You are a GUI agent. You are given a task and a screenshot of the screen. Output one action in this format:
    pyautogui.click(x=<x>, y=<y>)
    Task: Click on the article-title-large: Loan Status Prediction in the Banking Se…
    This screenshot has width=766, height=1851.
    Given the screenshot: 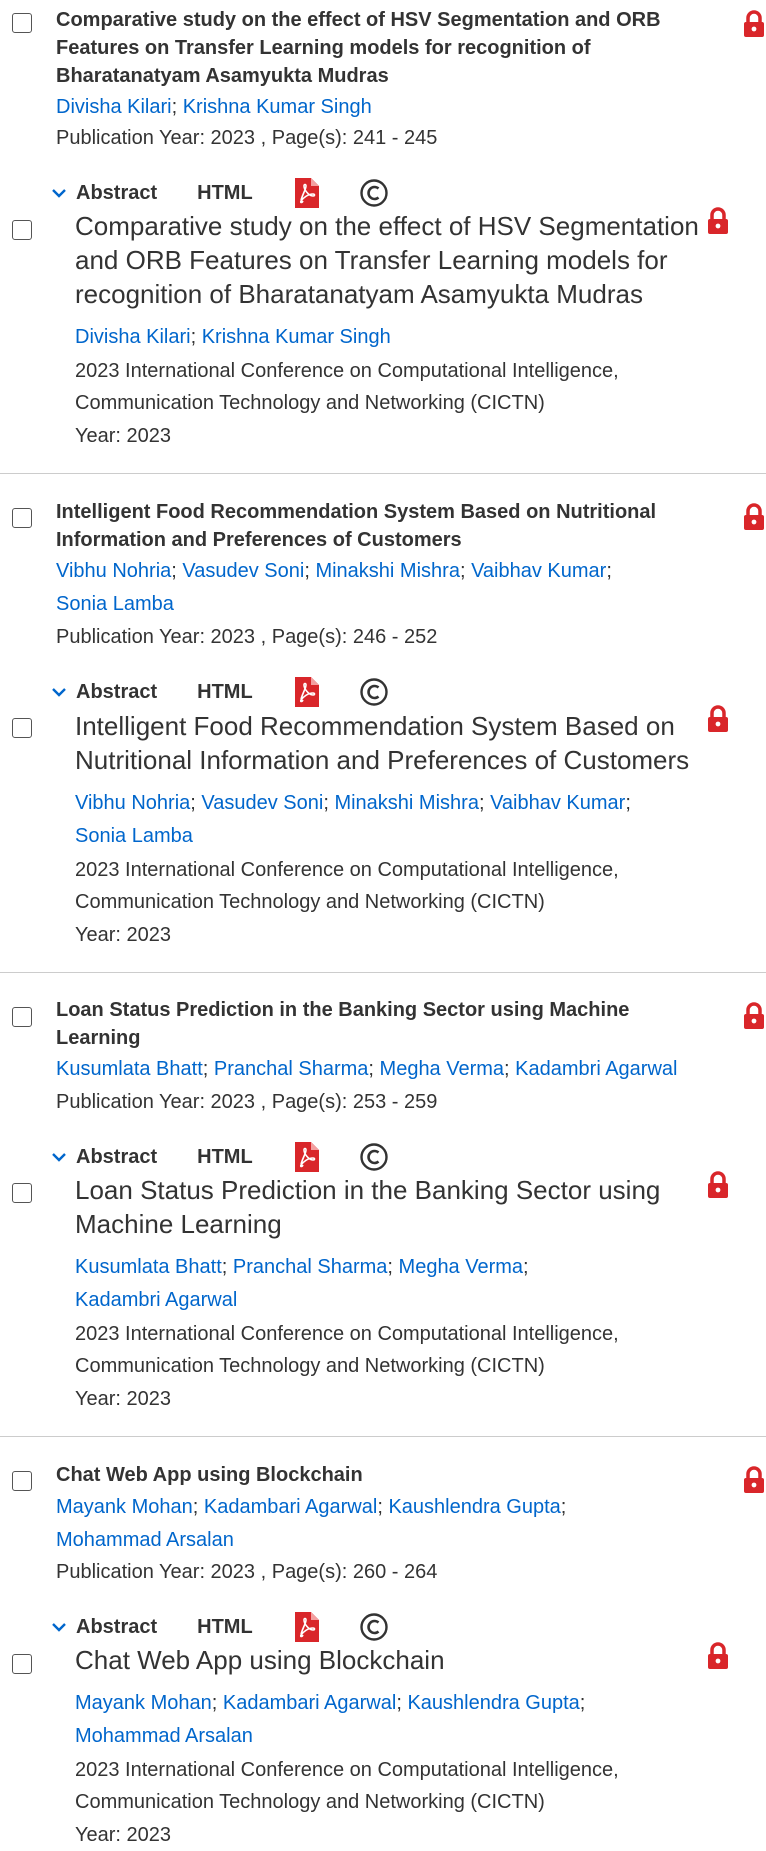 What is the action you would take?
    pyautogui.click(x=395, y=1207)
    